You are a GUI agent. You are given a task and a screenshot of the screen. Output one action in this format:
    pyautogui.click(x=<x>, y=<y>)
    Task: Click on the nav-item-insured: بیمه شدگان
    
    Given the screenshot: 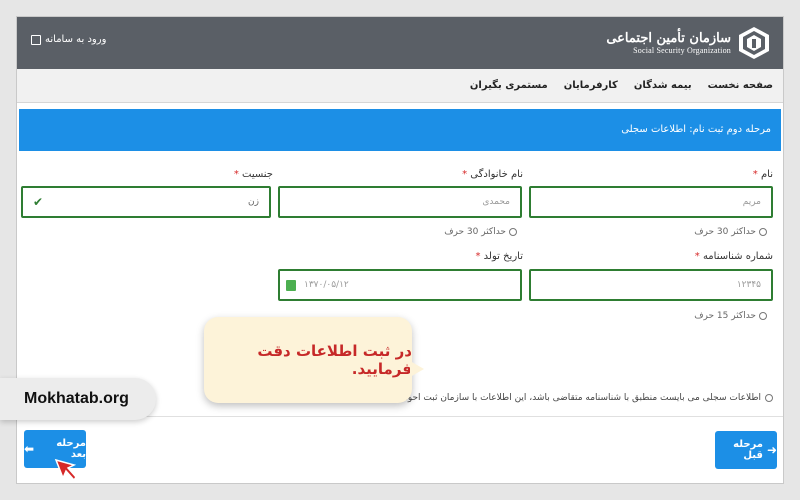 What is the action you would take?
    pyautogui.click(x=663, y=85)
    